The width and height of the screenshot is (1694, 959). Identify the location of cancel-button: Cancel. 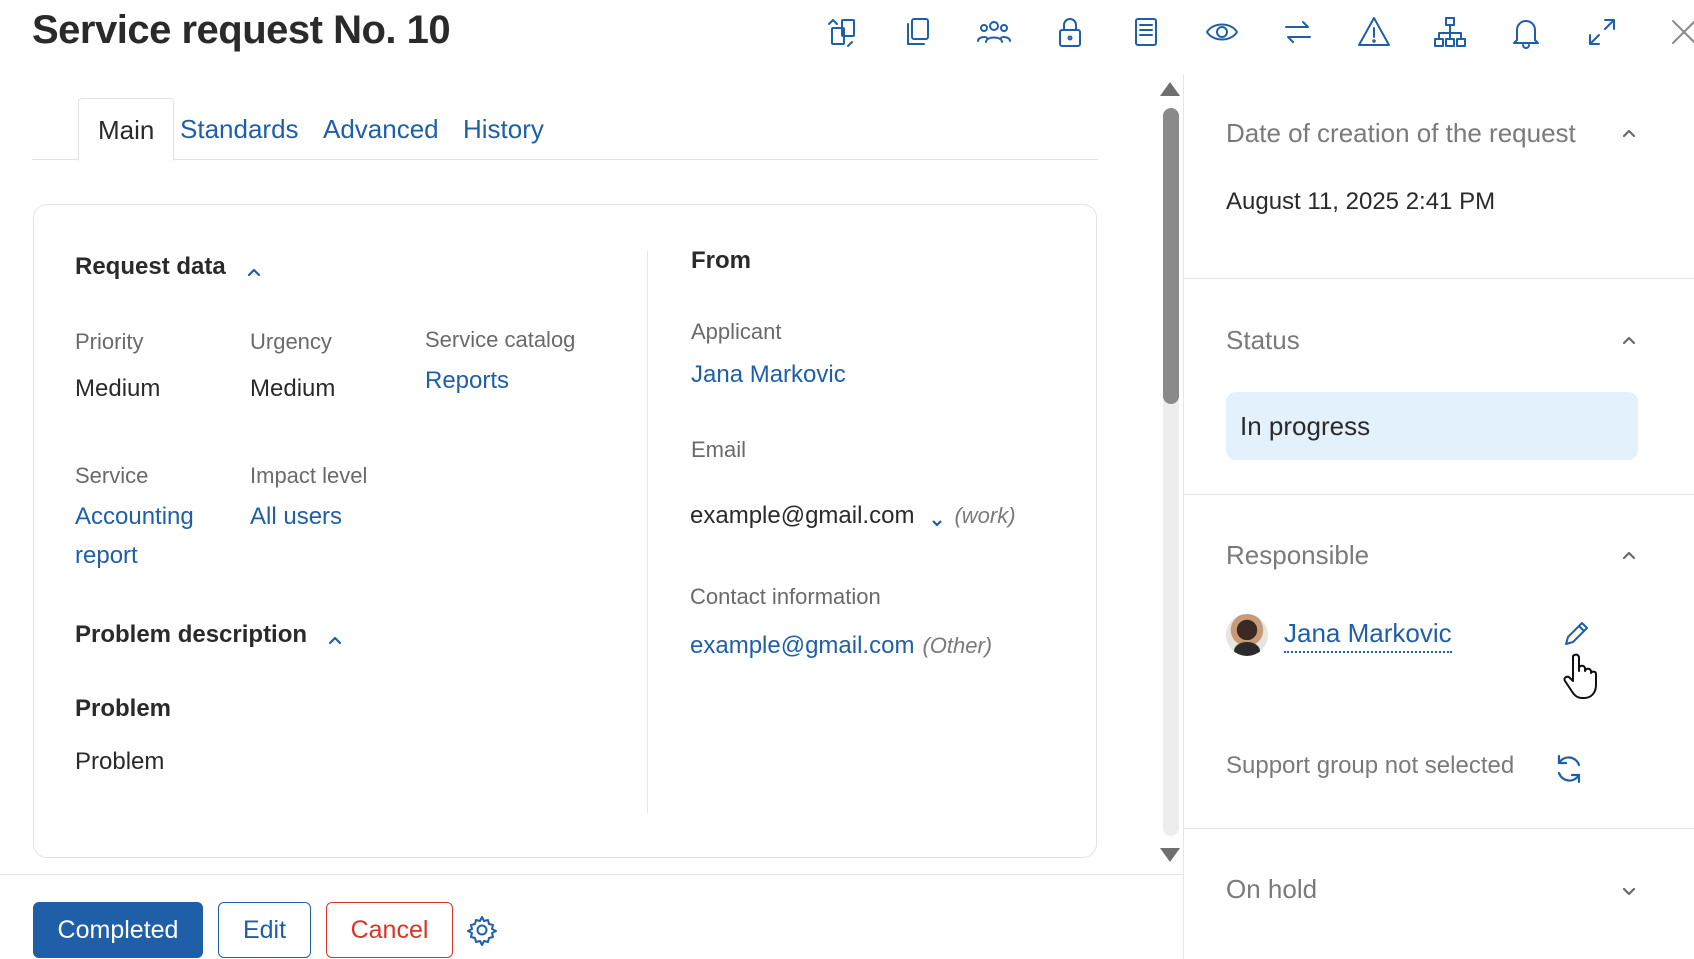
(389, 930).